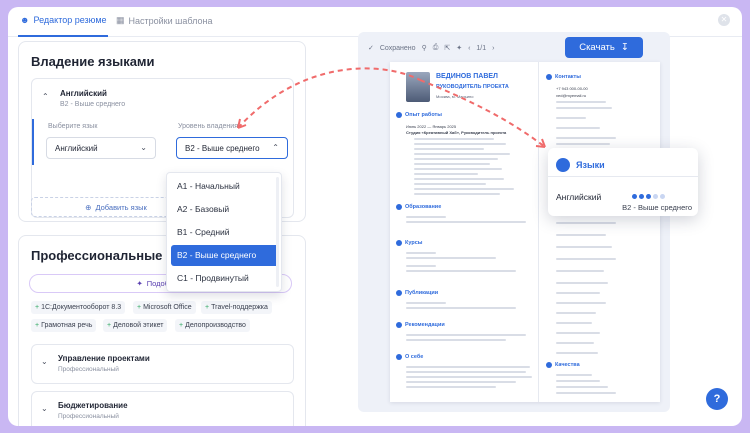  I want to click on level-option-selected: B2 - Выше среднего, so click(225, 255).